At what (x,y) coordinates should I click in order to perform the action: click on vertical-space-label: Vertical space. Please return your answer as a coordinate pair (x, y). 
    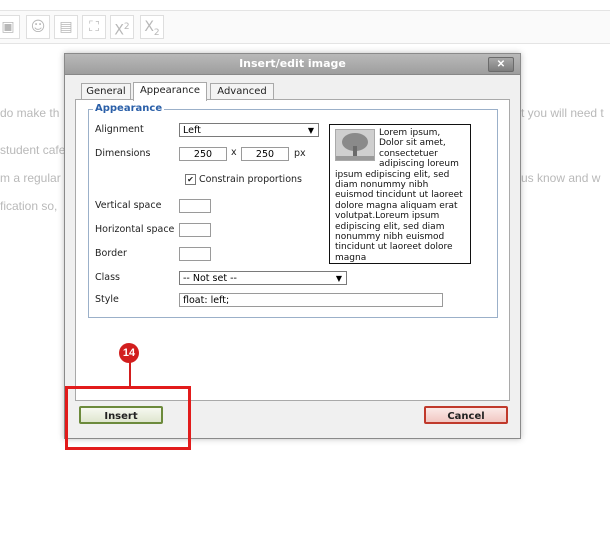
    Looking at the image, I should click on (128, 205).